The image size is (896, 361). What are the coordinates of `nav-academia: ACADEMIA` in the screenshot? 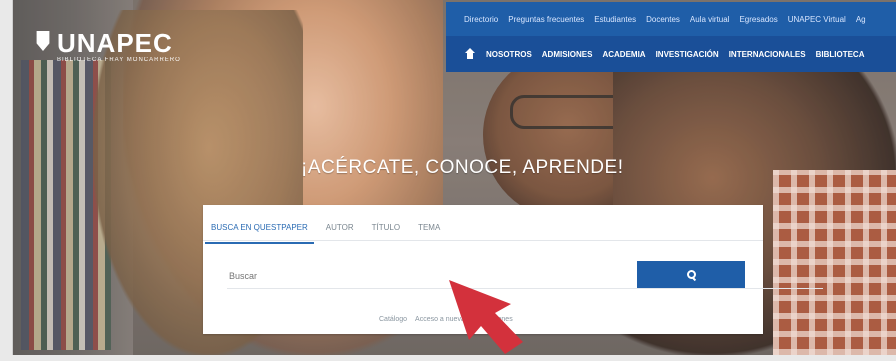 It's located at (623, 54).